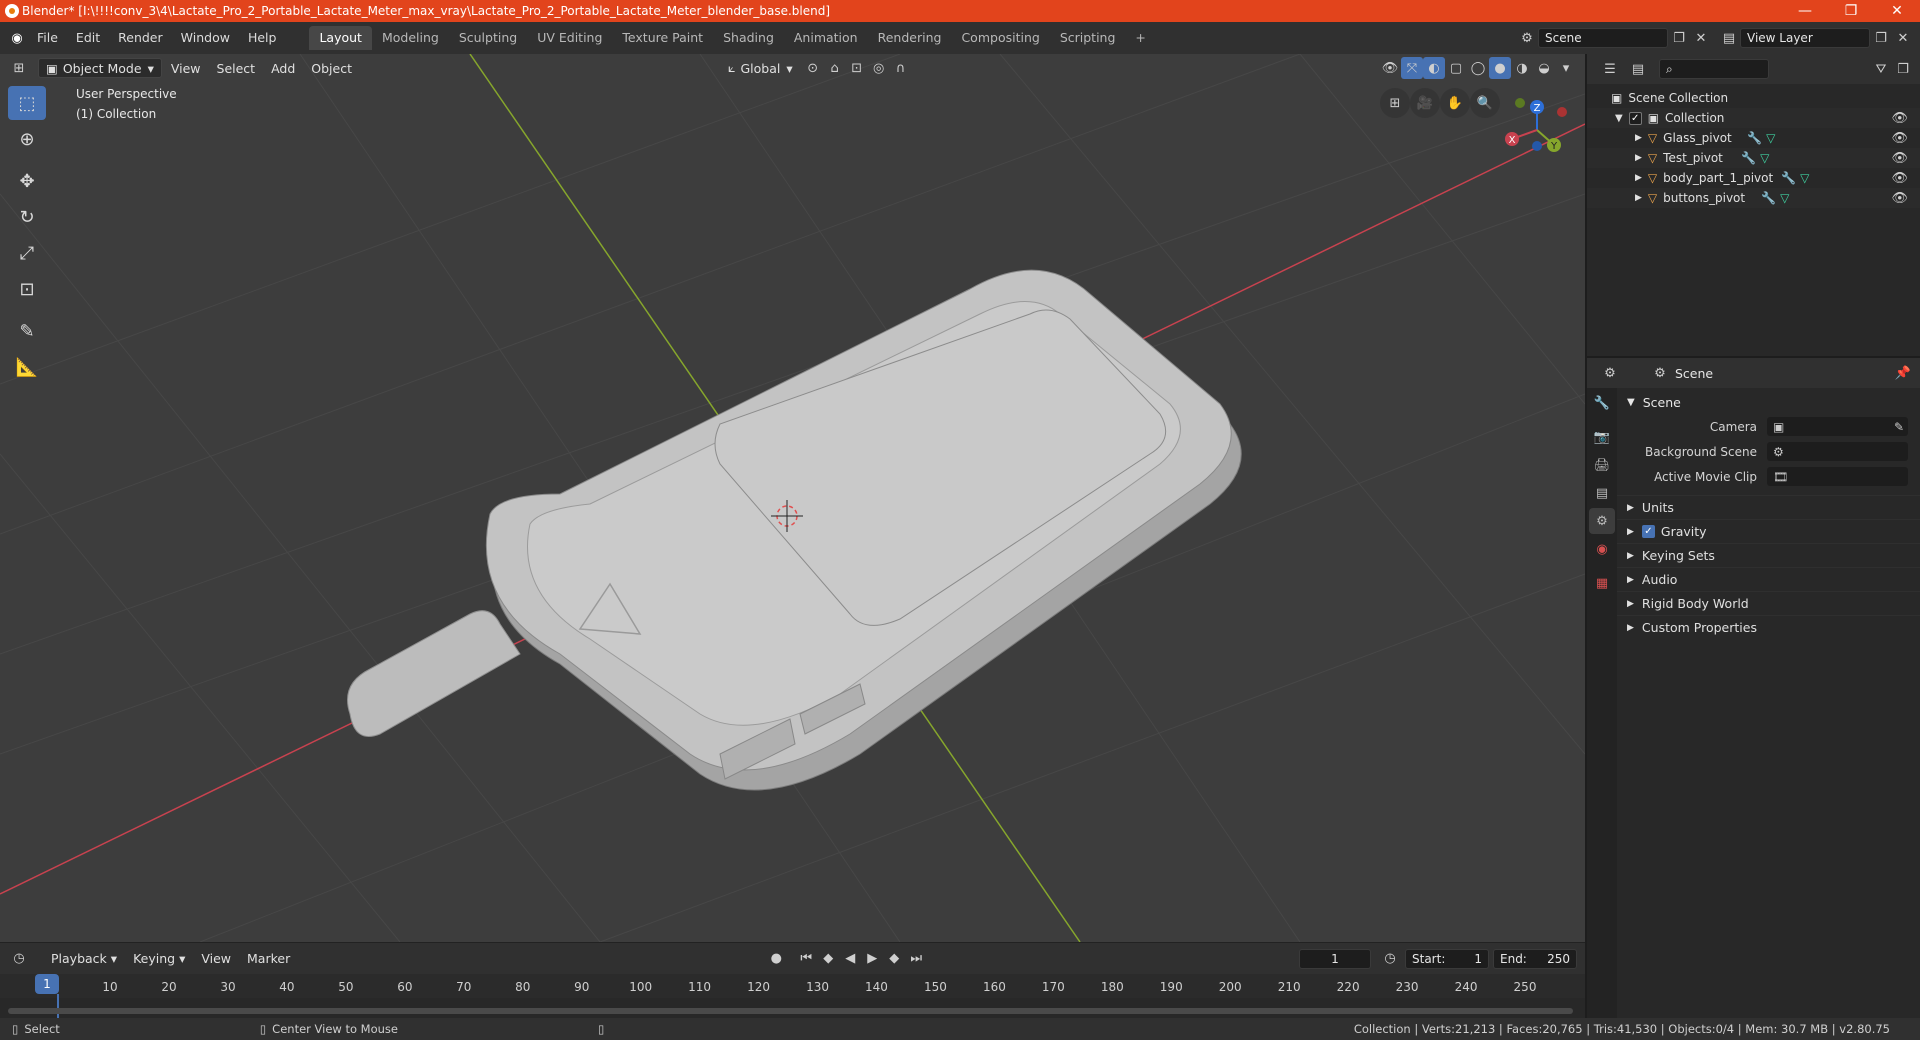 The height and width of the screenshot is (1040, 1920). What do you see at coordinates (1602, 521) in the screenshot?
I see `tab-scene: ⚙` at bounding box center [1602, 521].